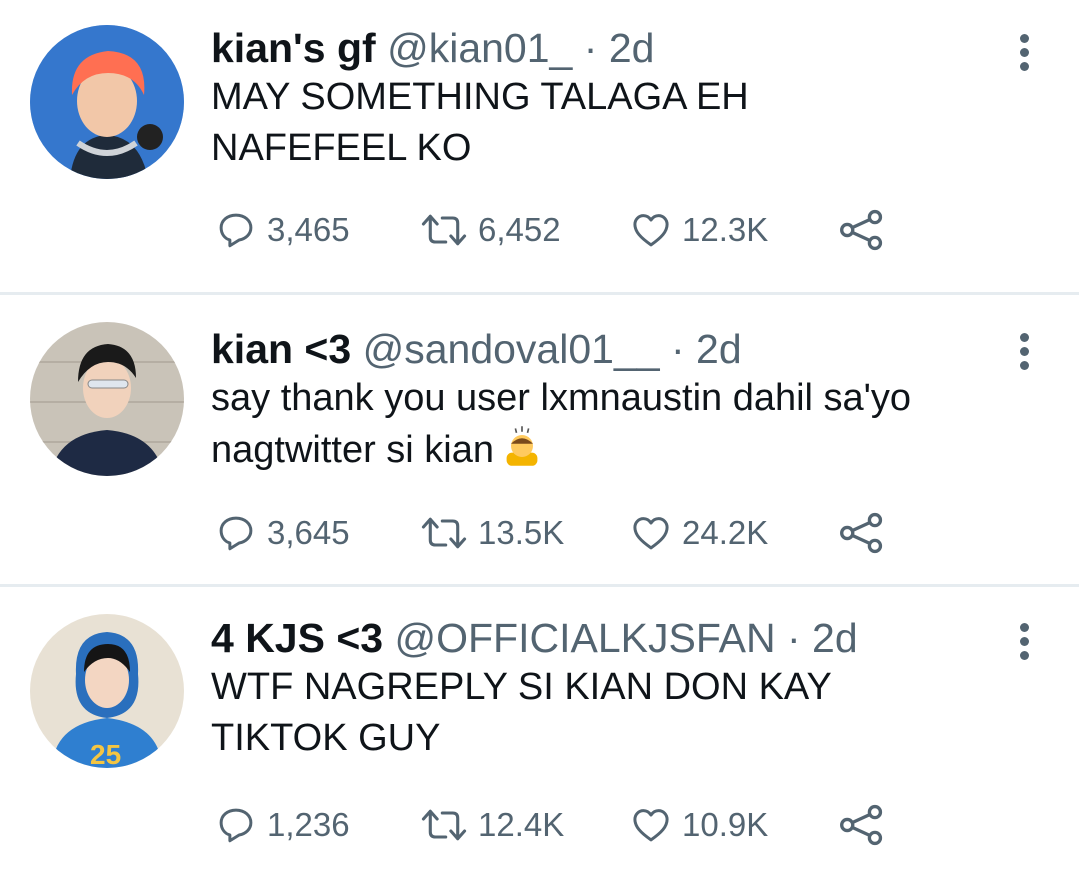  Describe the element at coordinates (281, 349) in the screenshot. I see `user-name: kian <3` at that location.